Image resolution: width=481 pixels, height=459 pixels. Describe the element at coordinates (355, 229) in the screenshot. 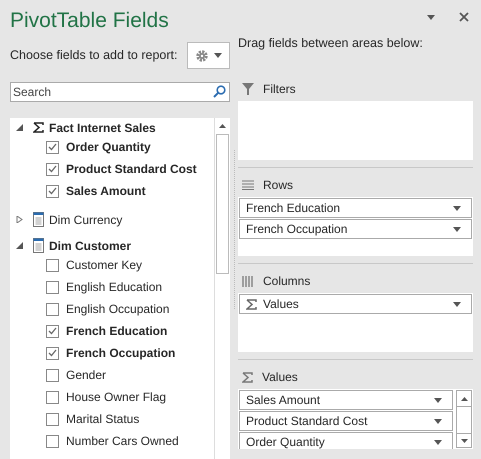

I see `area-field: French Occupation` at that location.